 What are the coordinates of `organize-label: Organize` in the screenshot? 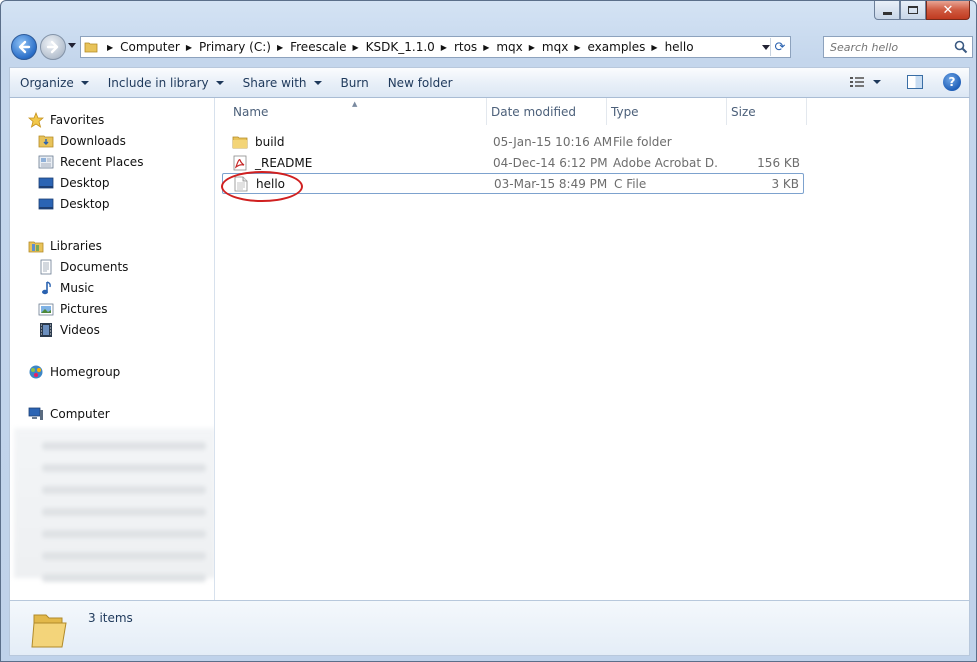 It's located at (47, 82).